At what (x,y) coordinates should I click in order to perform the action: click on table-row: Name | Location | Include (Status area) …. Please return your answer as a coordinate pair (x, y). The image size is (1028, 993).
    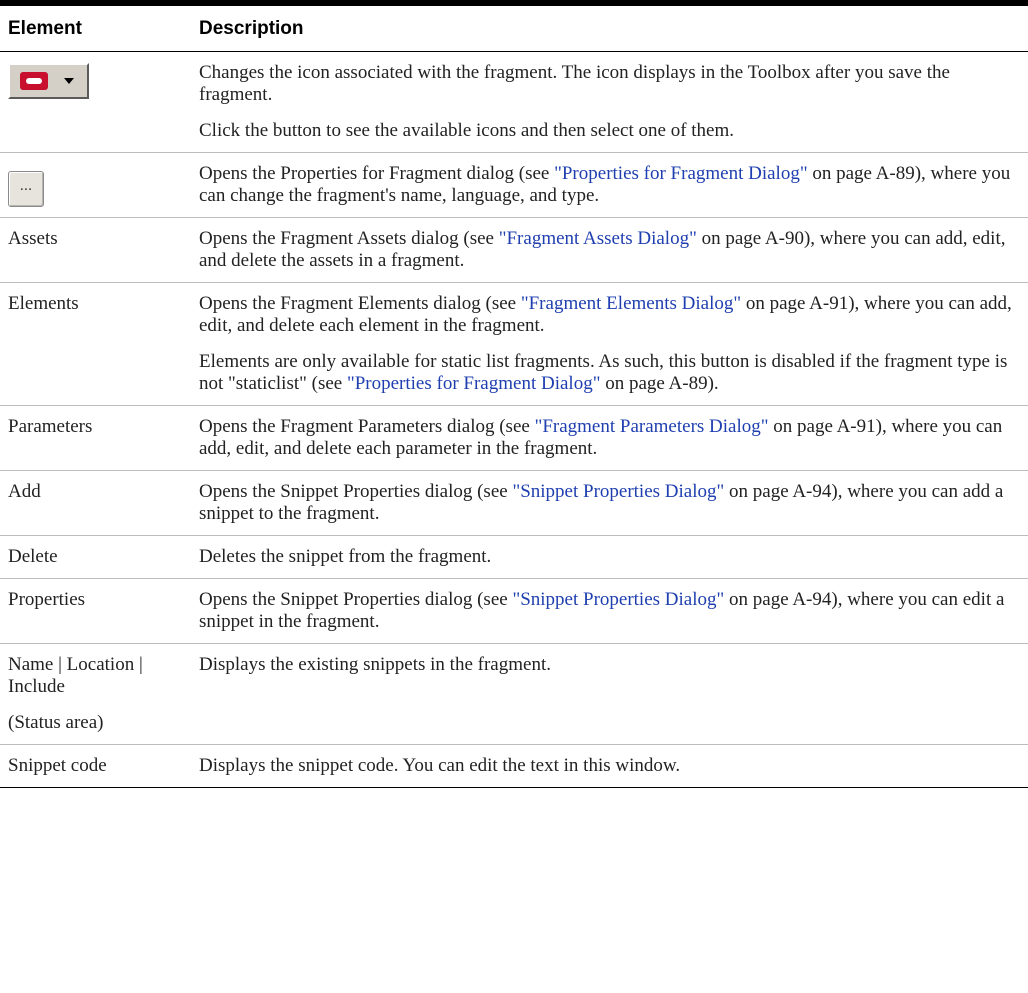
    Looking at the image, I should click on (514, 694).